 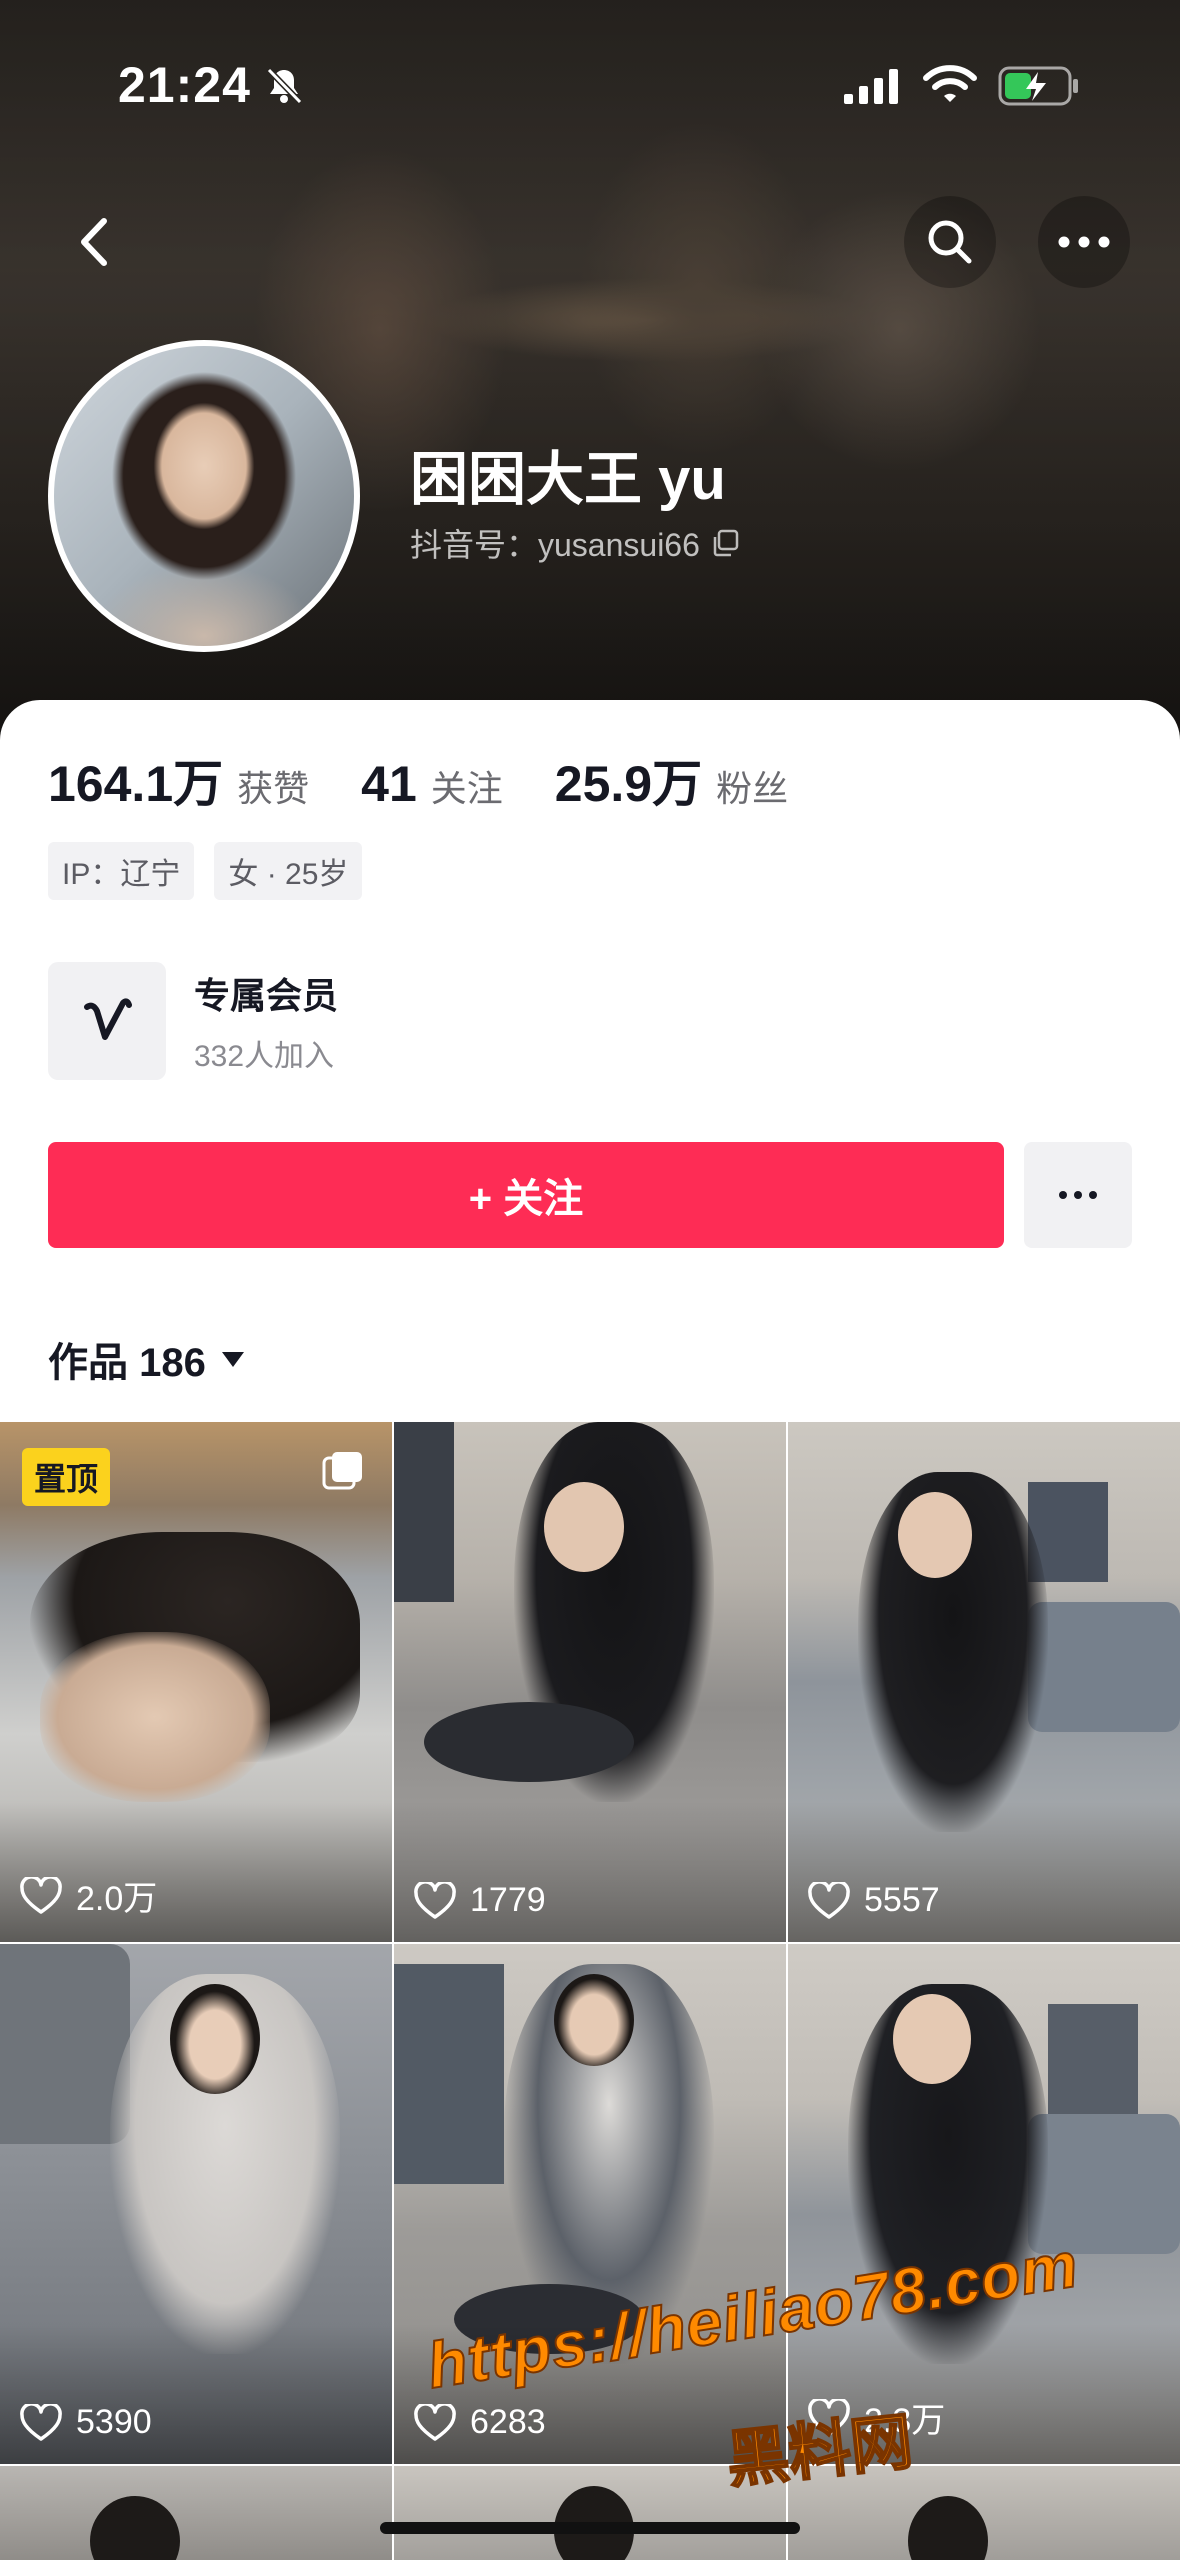 What do you see at coordinates (466, 788) in the screenshot?
I see `stat-label: 关注` at bounding box center [466, 788].